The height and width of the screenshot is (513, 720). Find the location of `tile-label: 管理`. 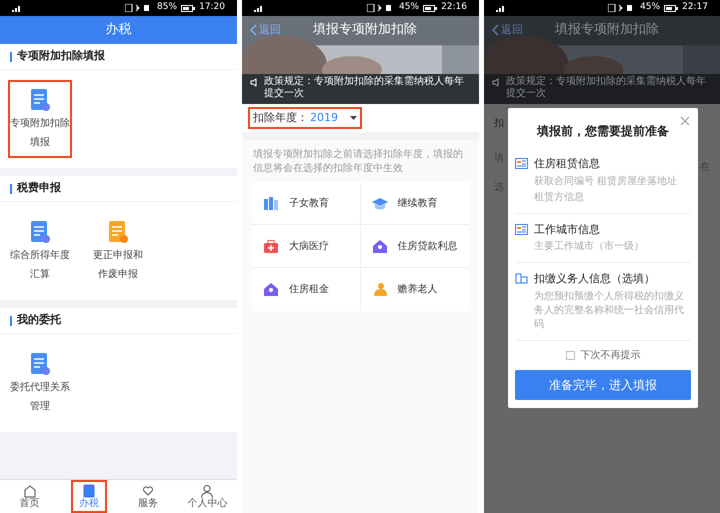

tile-label: 管理 is located at coordinates (40, 407).